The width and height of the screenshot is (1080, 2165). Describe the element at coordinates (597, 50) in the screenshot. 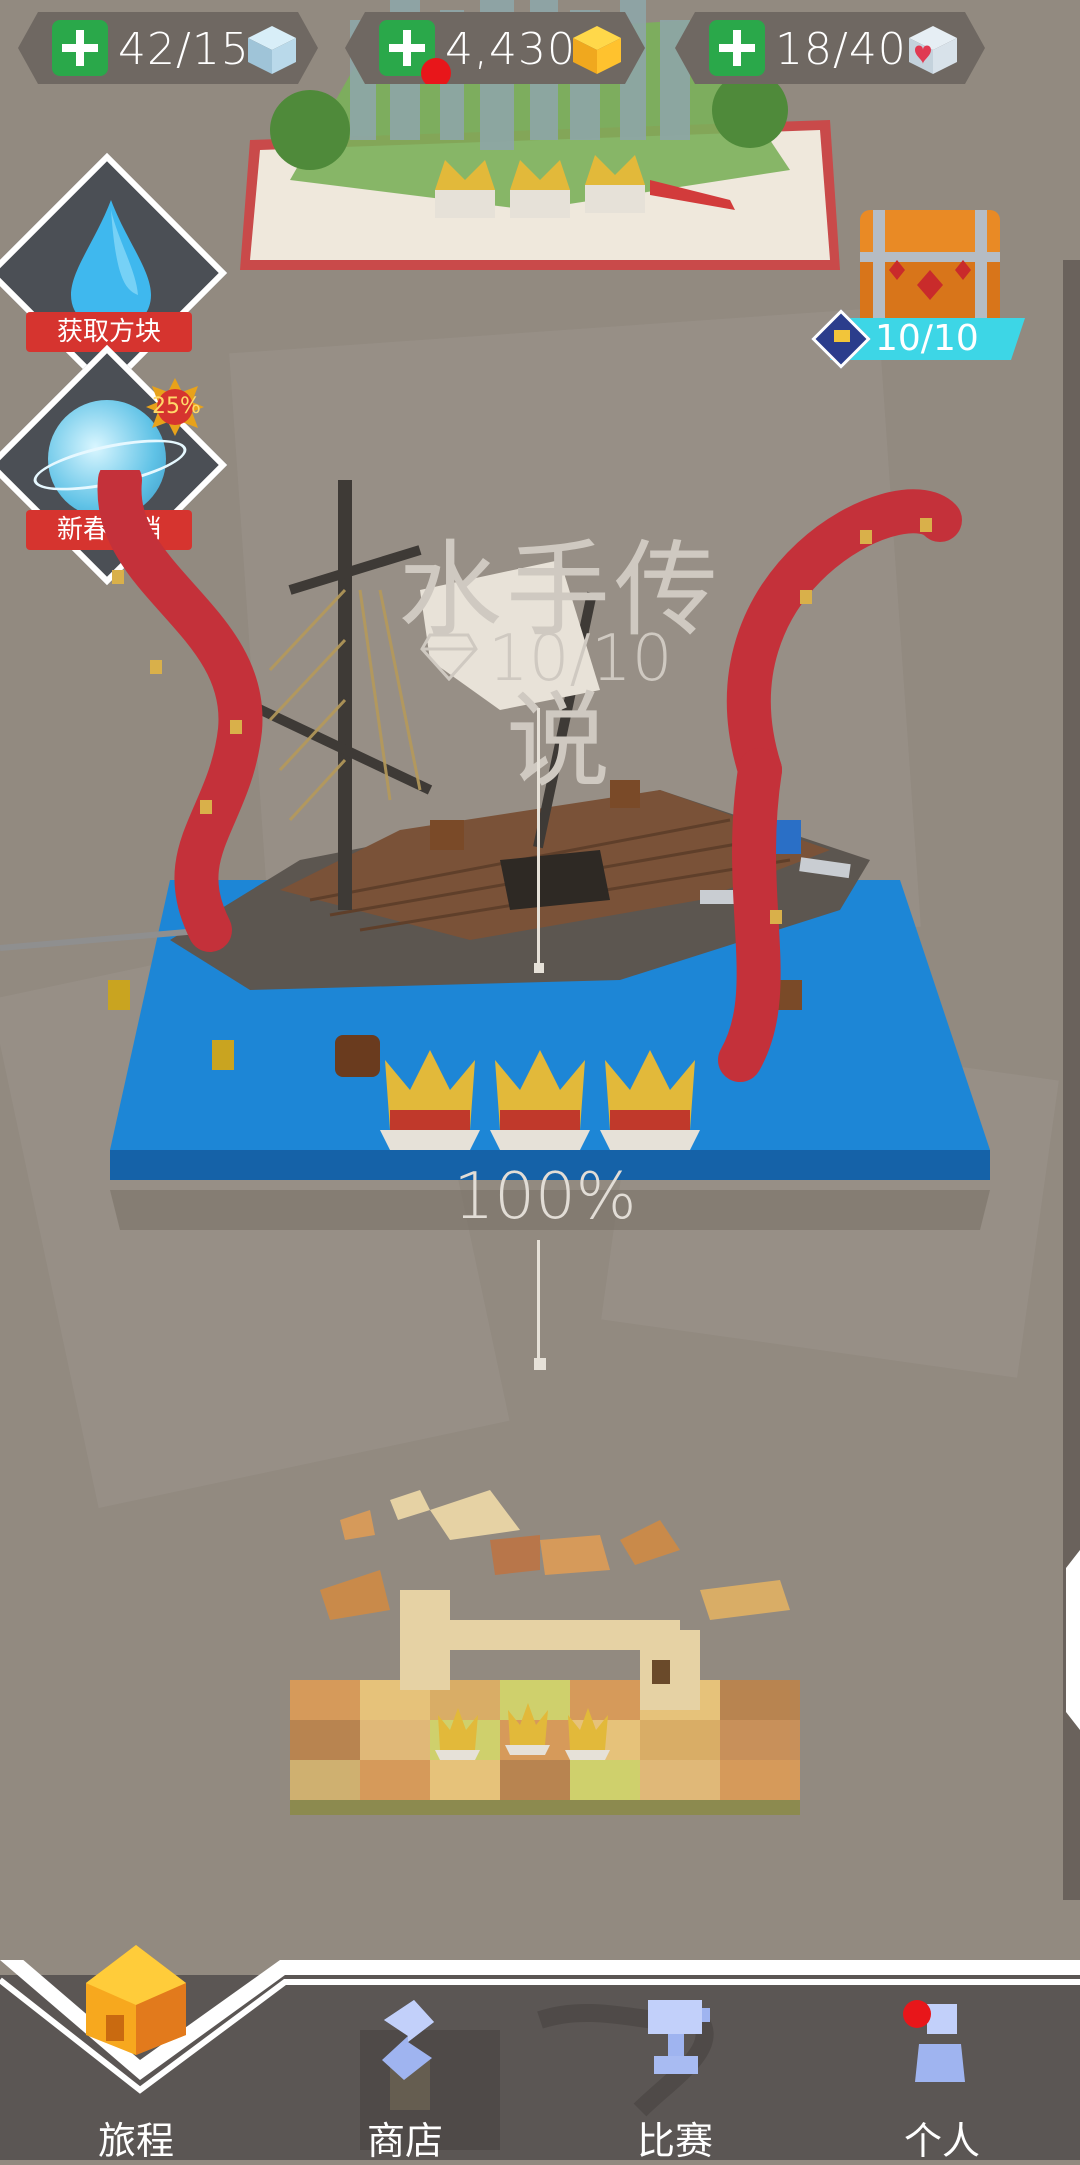

I see `gold-cube-icon` at that location.